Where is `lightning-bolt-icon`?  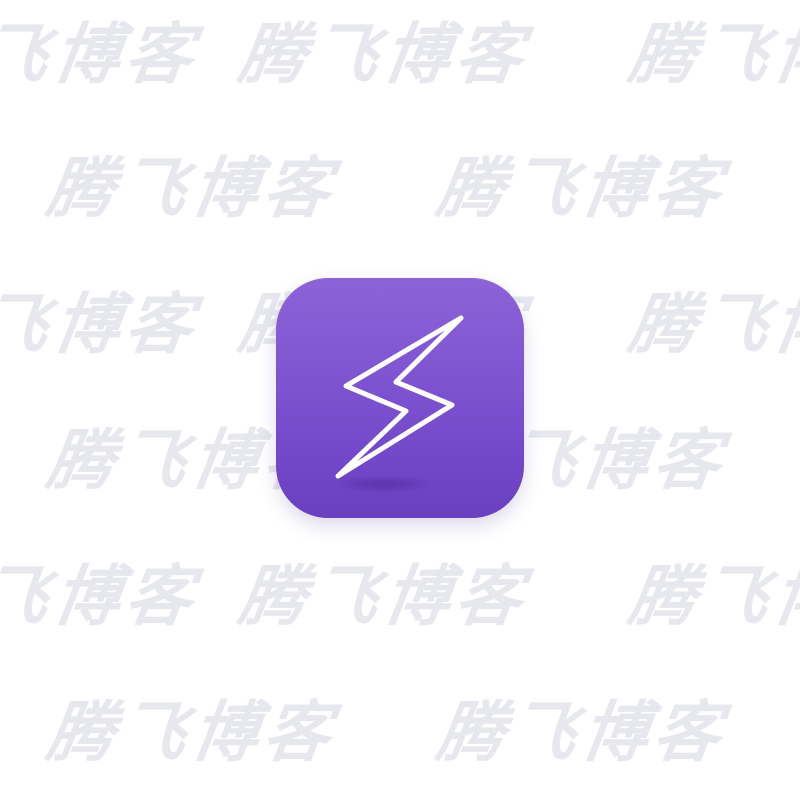
lightning-bolt-icon is located at coordinates (400, 398).